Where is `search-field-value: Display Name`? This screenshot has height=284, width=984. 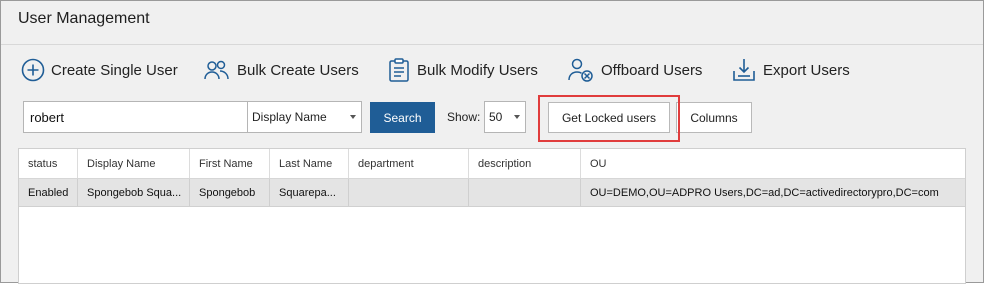
search-field-value: Display Name is located at coordinates (289, 117).